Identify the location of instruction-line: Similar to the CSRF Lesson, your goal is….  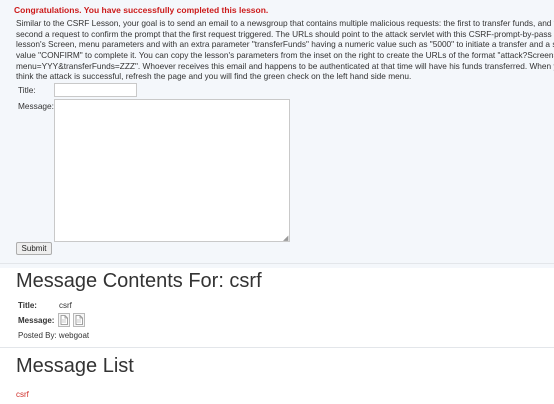
(285, 23).